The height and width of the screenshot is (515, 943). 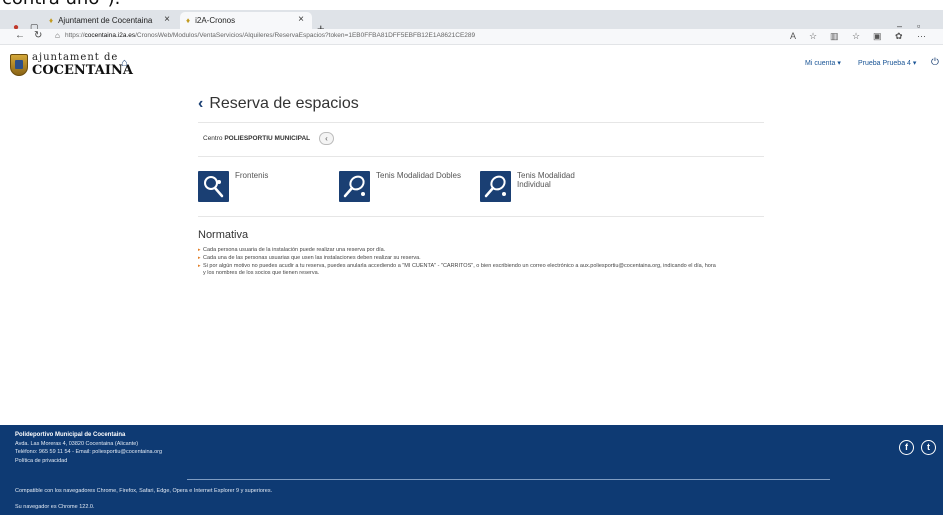 I want to click on service-label: Frontenis, so click(x=252, y=175).